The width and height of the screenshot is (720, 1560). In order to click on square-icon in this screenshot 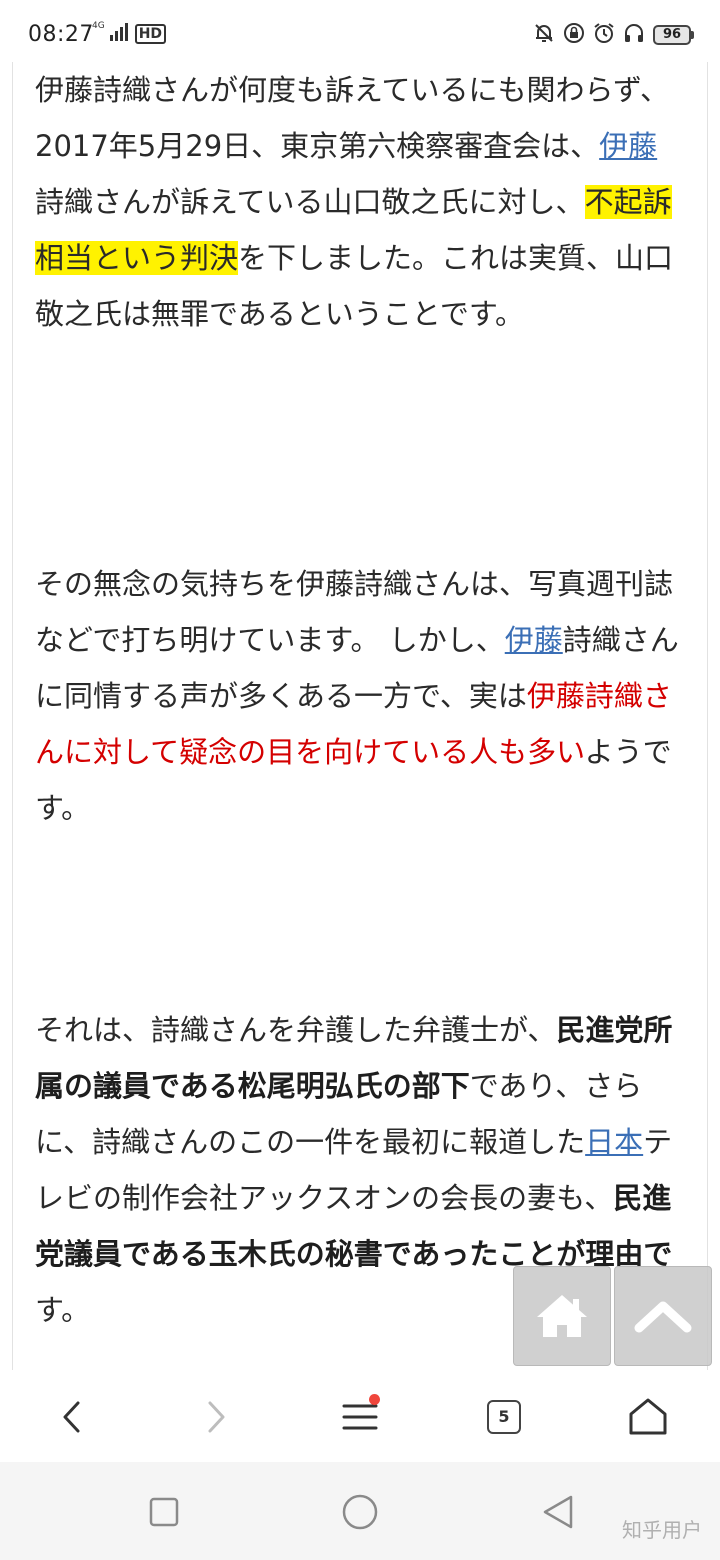, I will do `click(164, 1512)`.